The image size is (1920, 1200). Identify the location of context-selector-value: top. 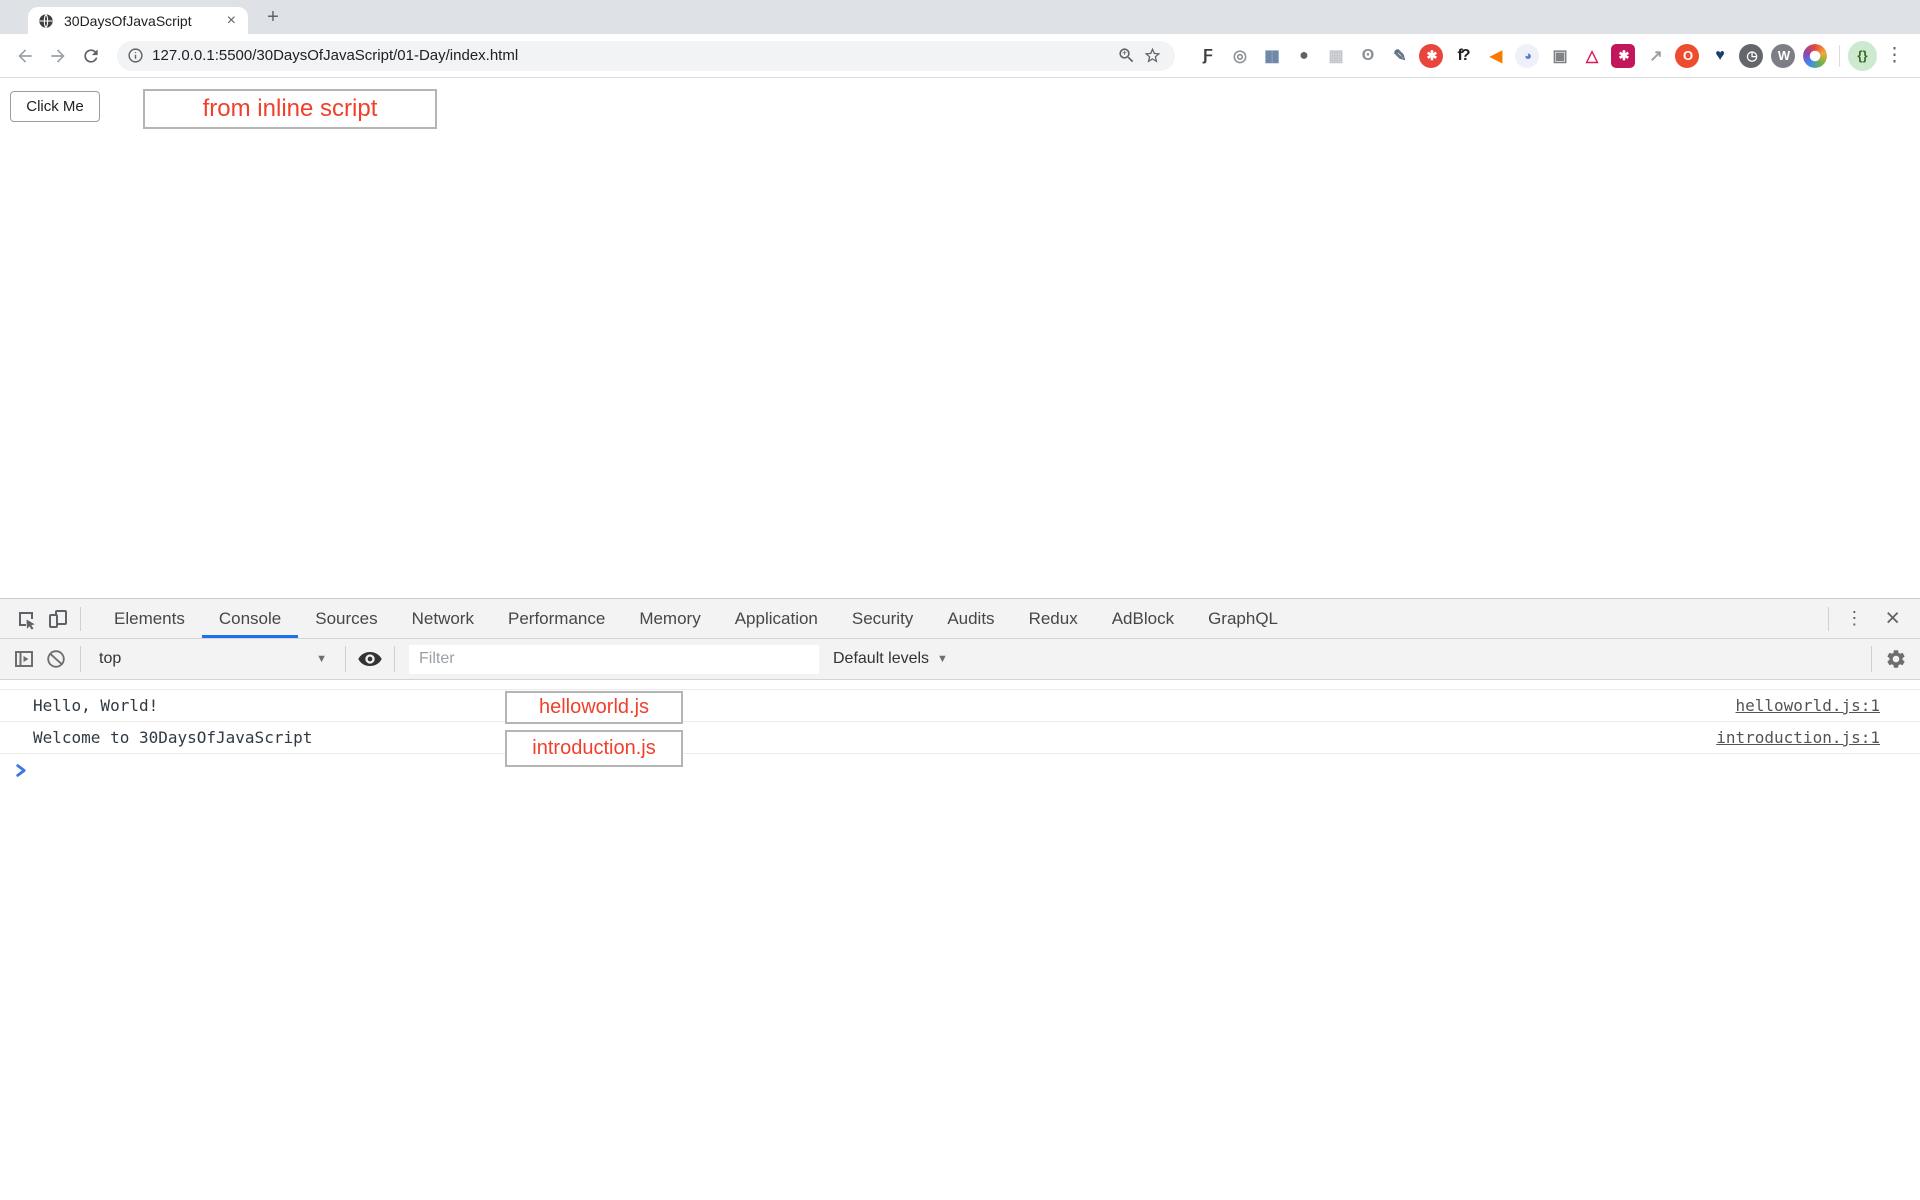
(110, 658).